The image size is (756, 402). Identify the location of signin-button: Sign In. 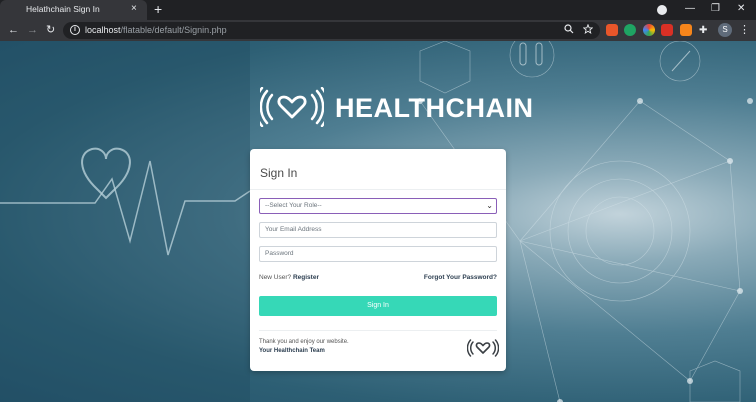
(378, 306).